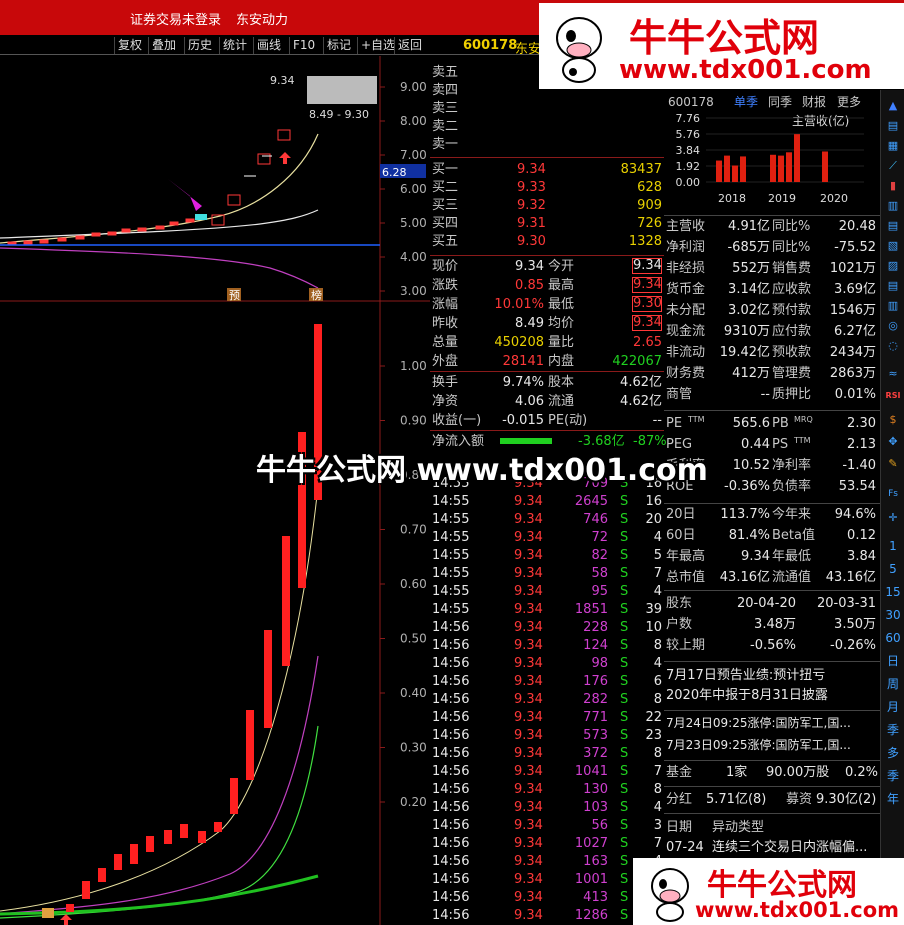 The image size is (904, 925). Describe the element at coordinates (893, 753) in the screenshot. I see `sidebar-period: 多` at that location.